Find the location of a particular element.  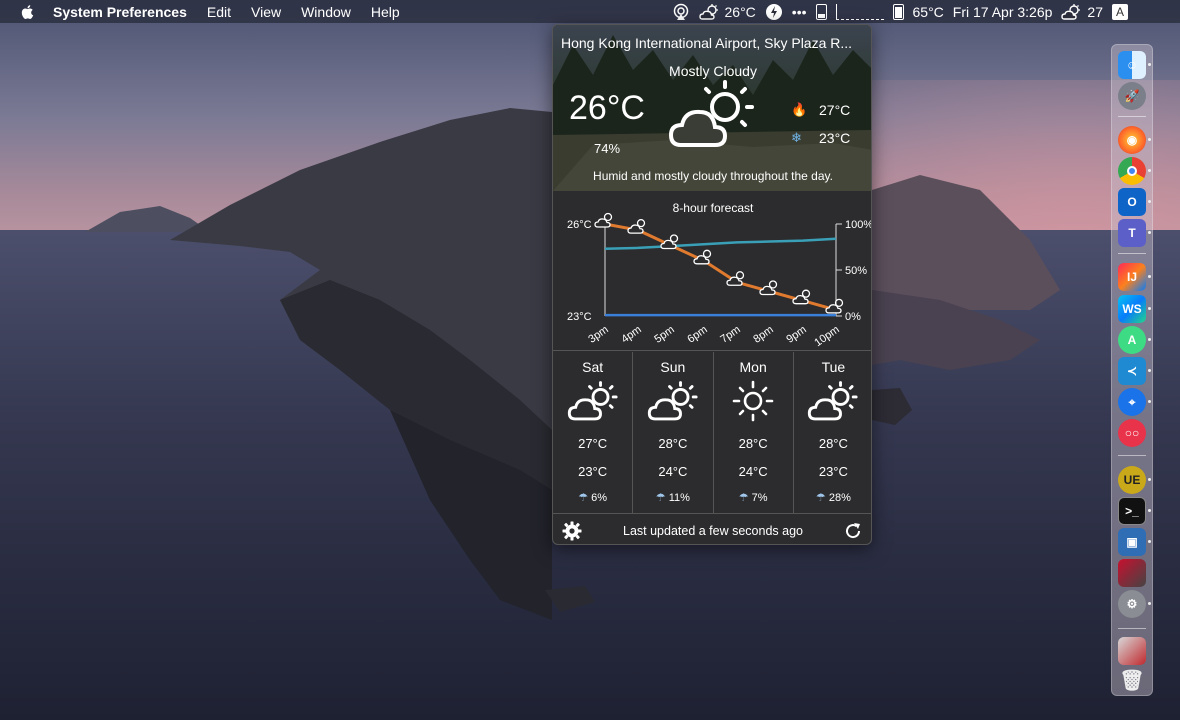

x-tick-label: 5pm is located at coordinates (664, 335).